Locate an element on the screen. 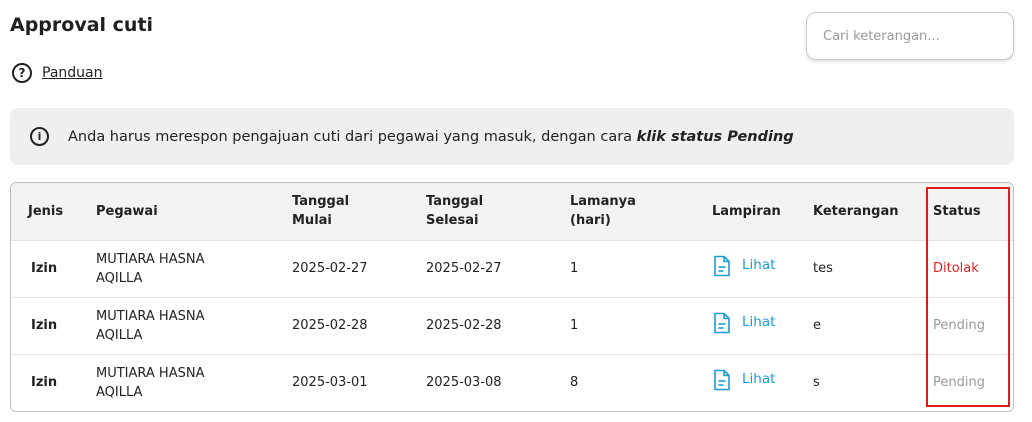 This screenshot has width=1032, height=422. cell-tanggal-selesai: 2025-02-28 is located at coordinates (464, 325).